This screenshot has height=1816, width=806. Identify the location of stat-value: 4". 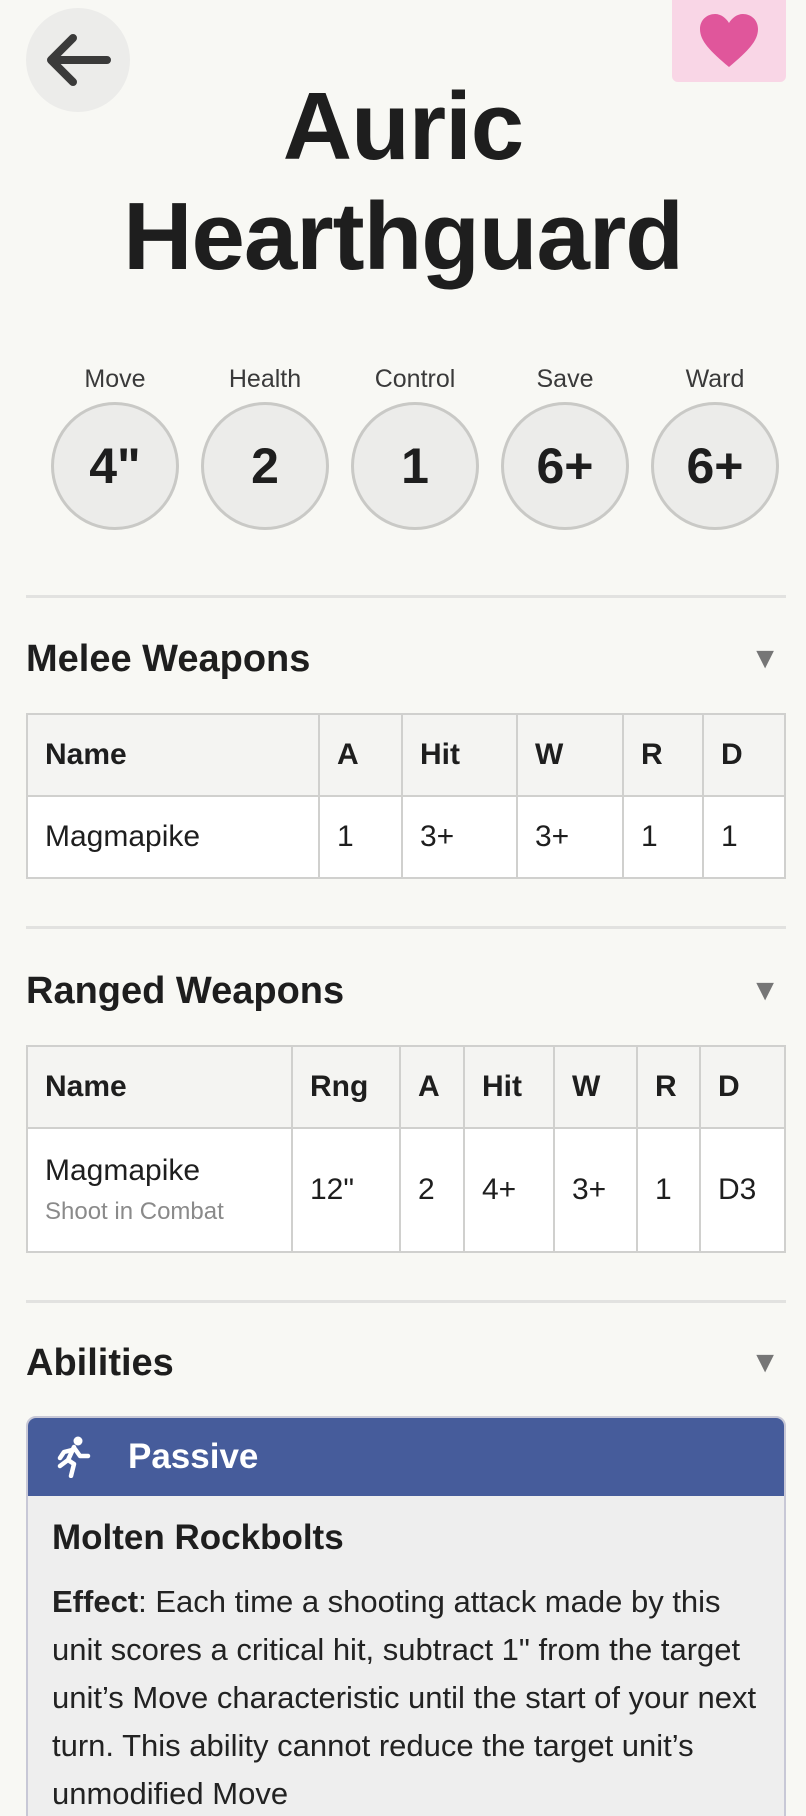
(115, 466).